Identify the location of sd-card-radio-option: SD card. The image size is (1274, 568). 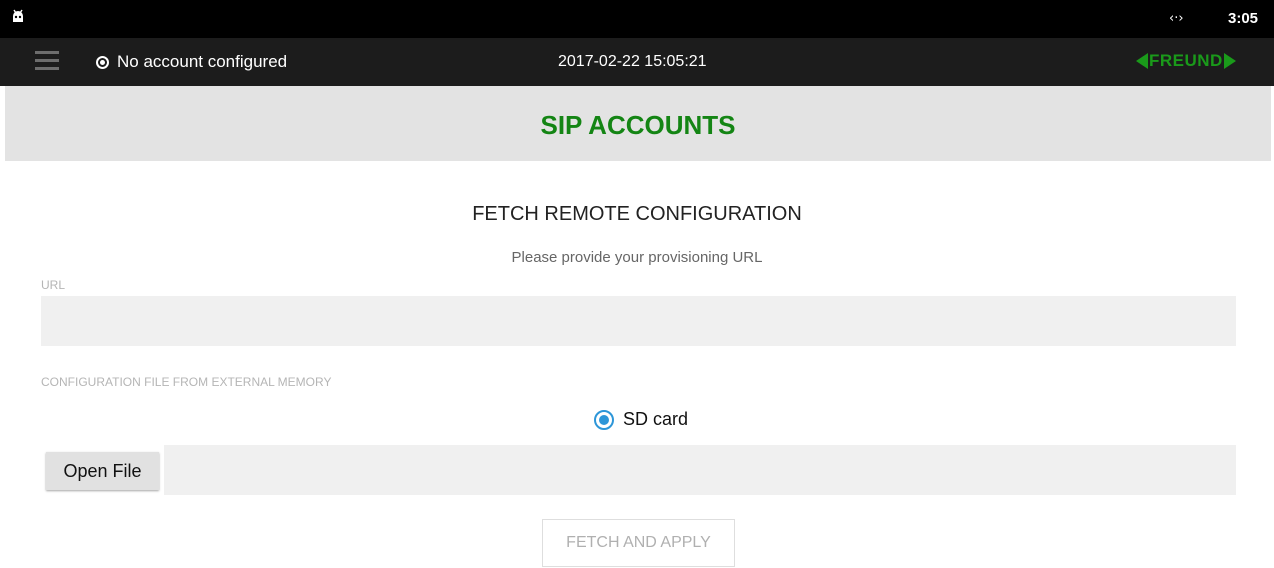
(641, 419).